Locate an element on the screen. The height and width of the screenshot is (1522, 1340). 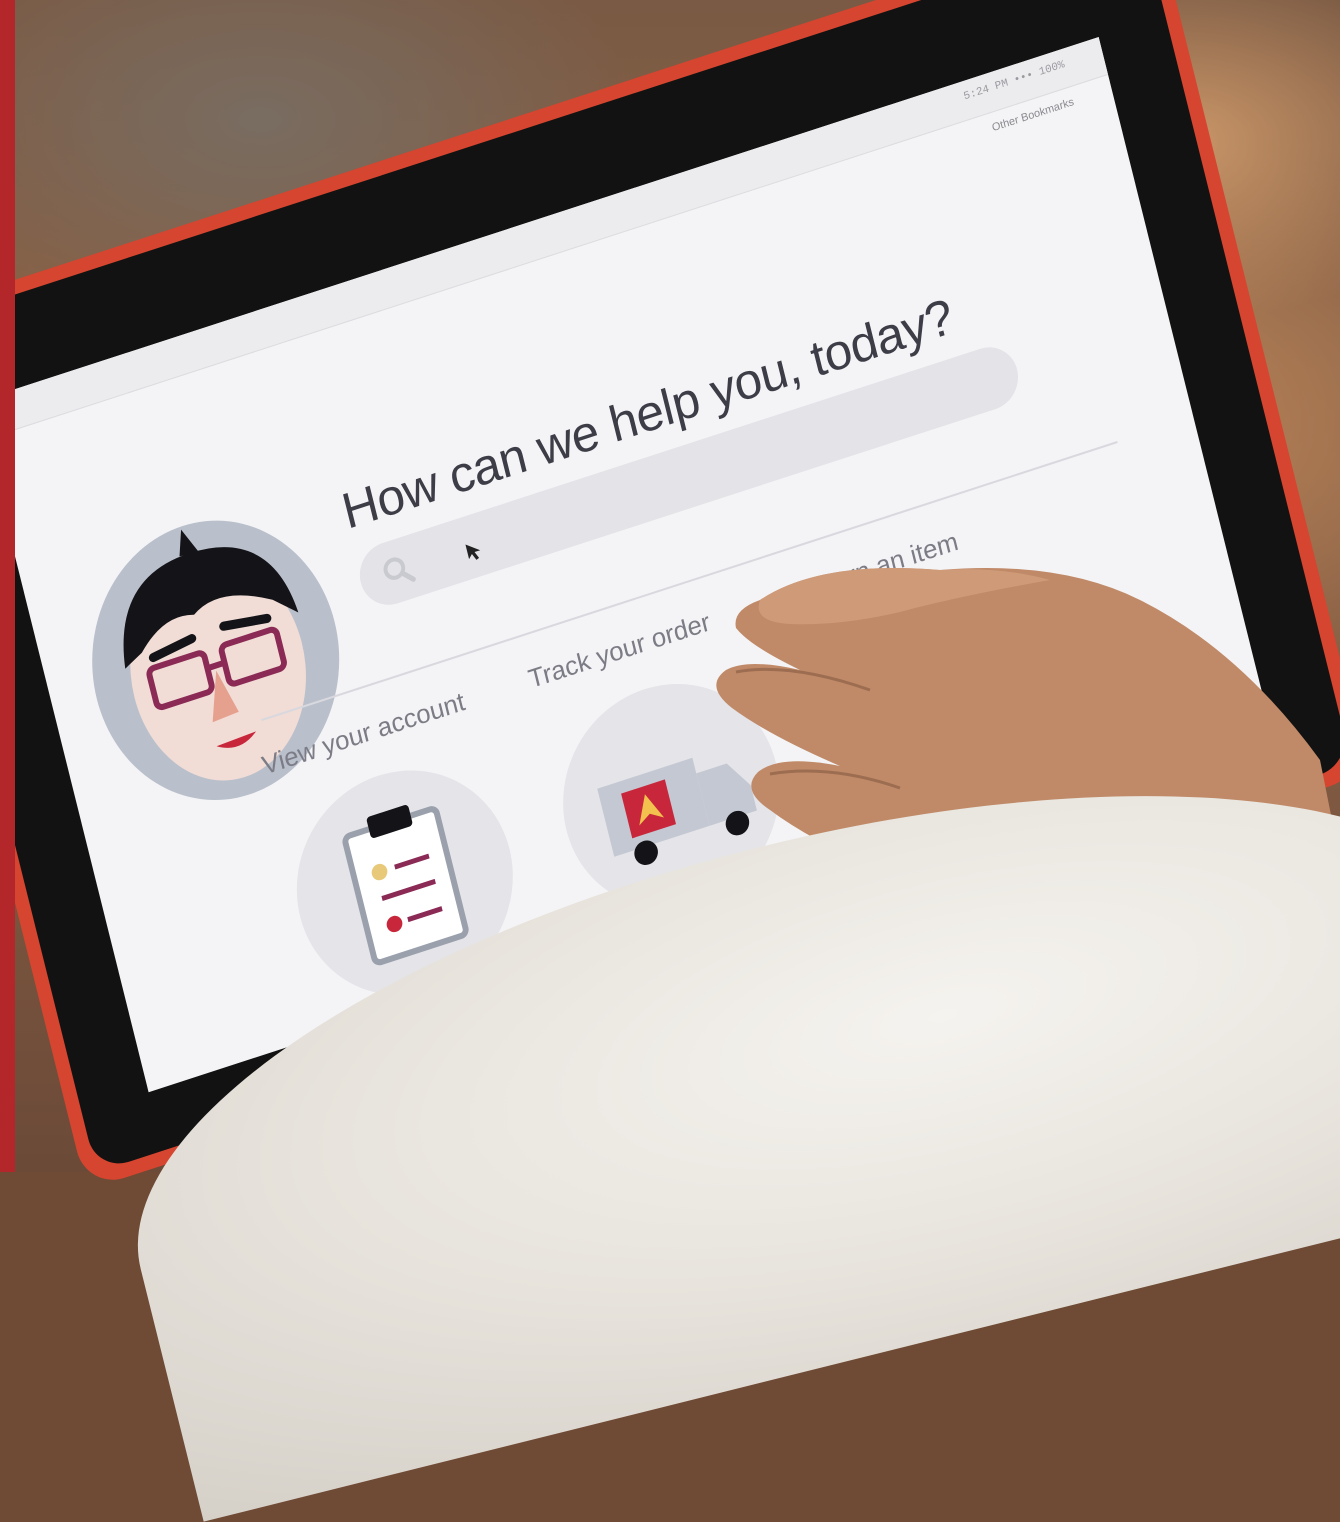
search-icon is located at coordinates (399, 569).